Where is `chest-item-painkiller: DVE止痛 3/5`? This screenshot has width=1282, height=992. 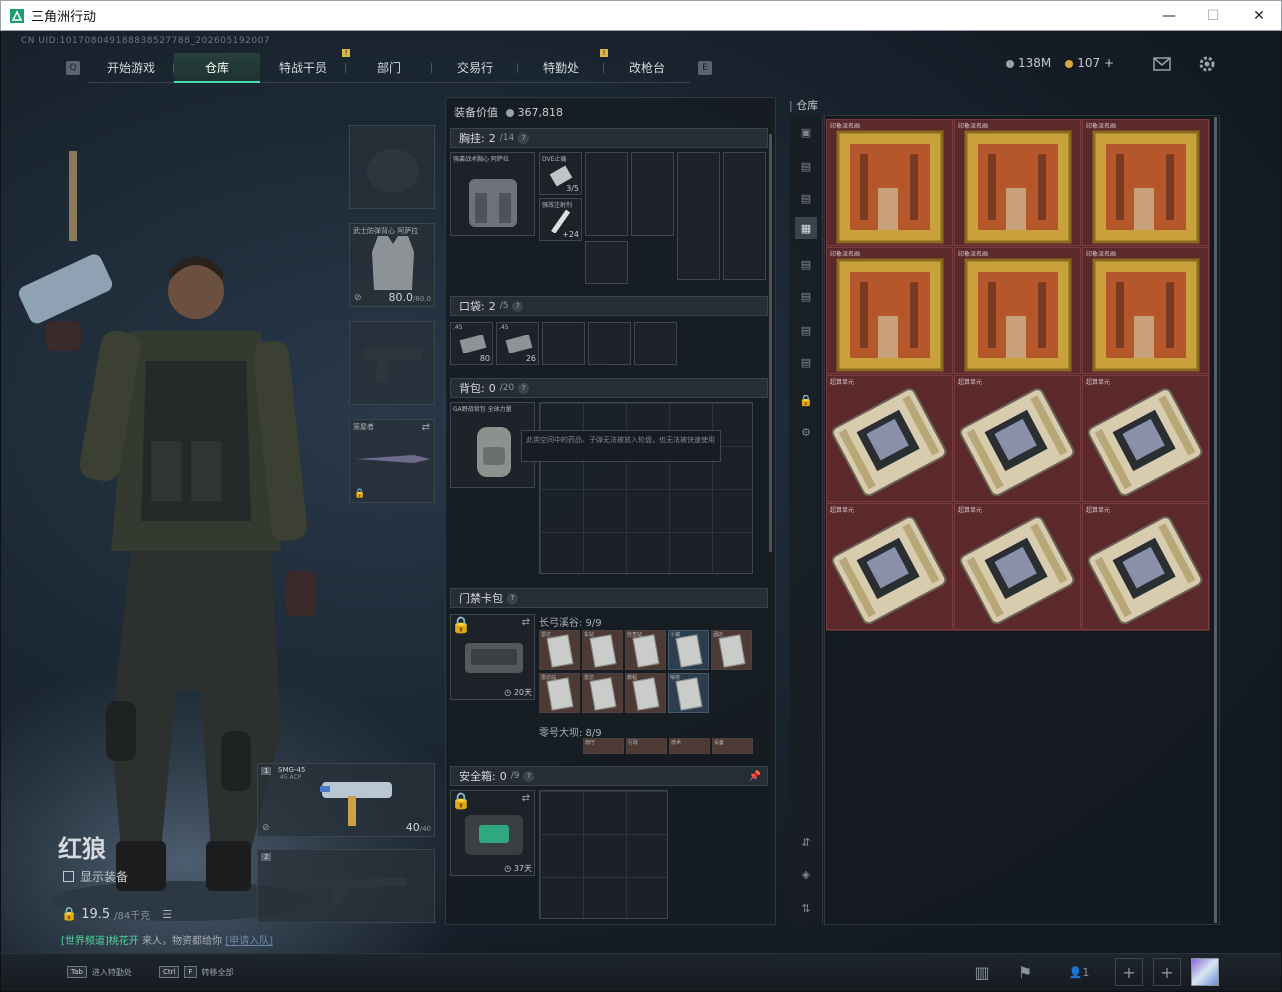 chest-item-painkiller: DVE止痛 3/5 is located at coordinates (560, 173).